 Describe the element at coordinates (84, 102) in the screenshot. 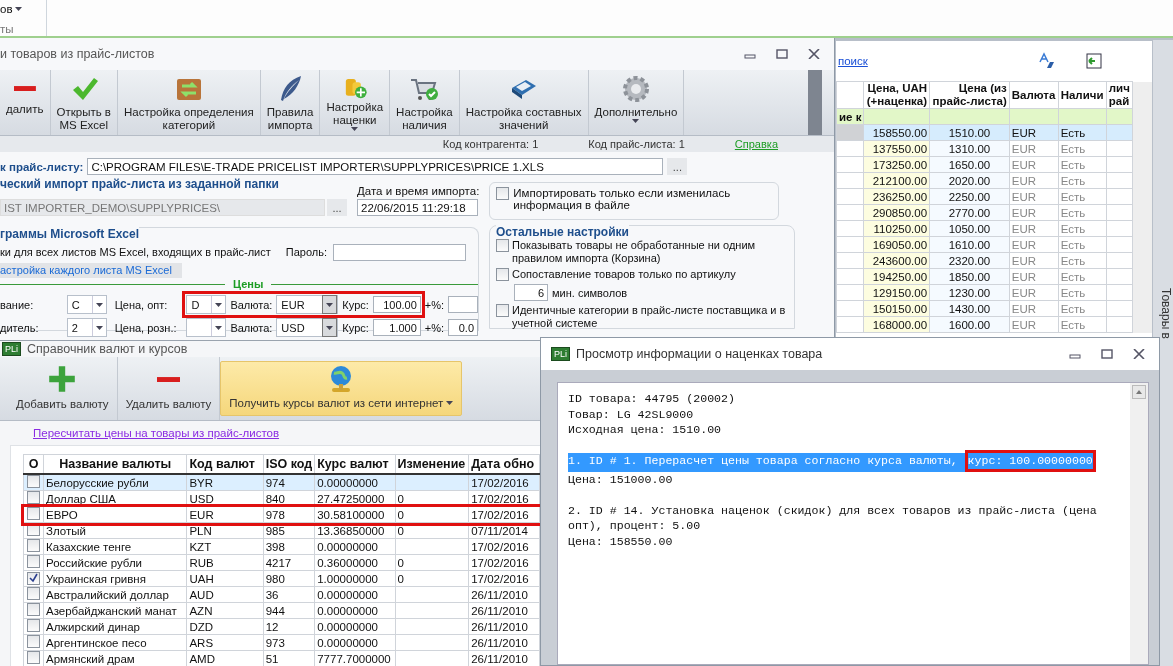

I see `toolbar-button: Открыть в MS Excel` at that location.